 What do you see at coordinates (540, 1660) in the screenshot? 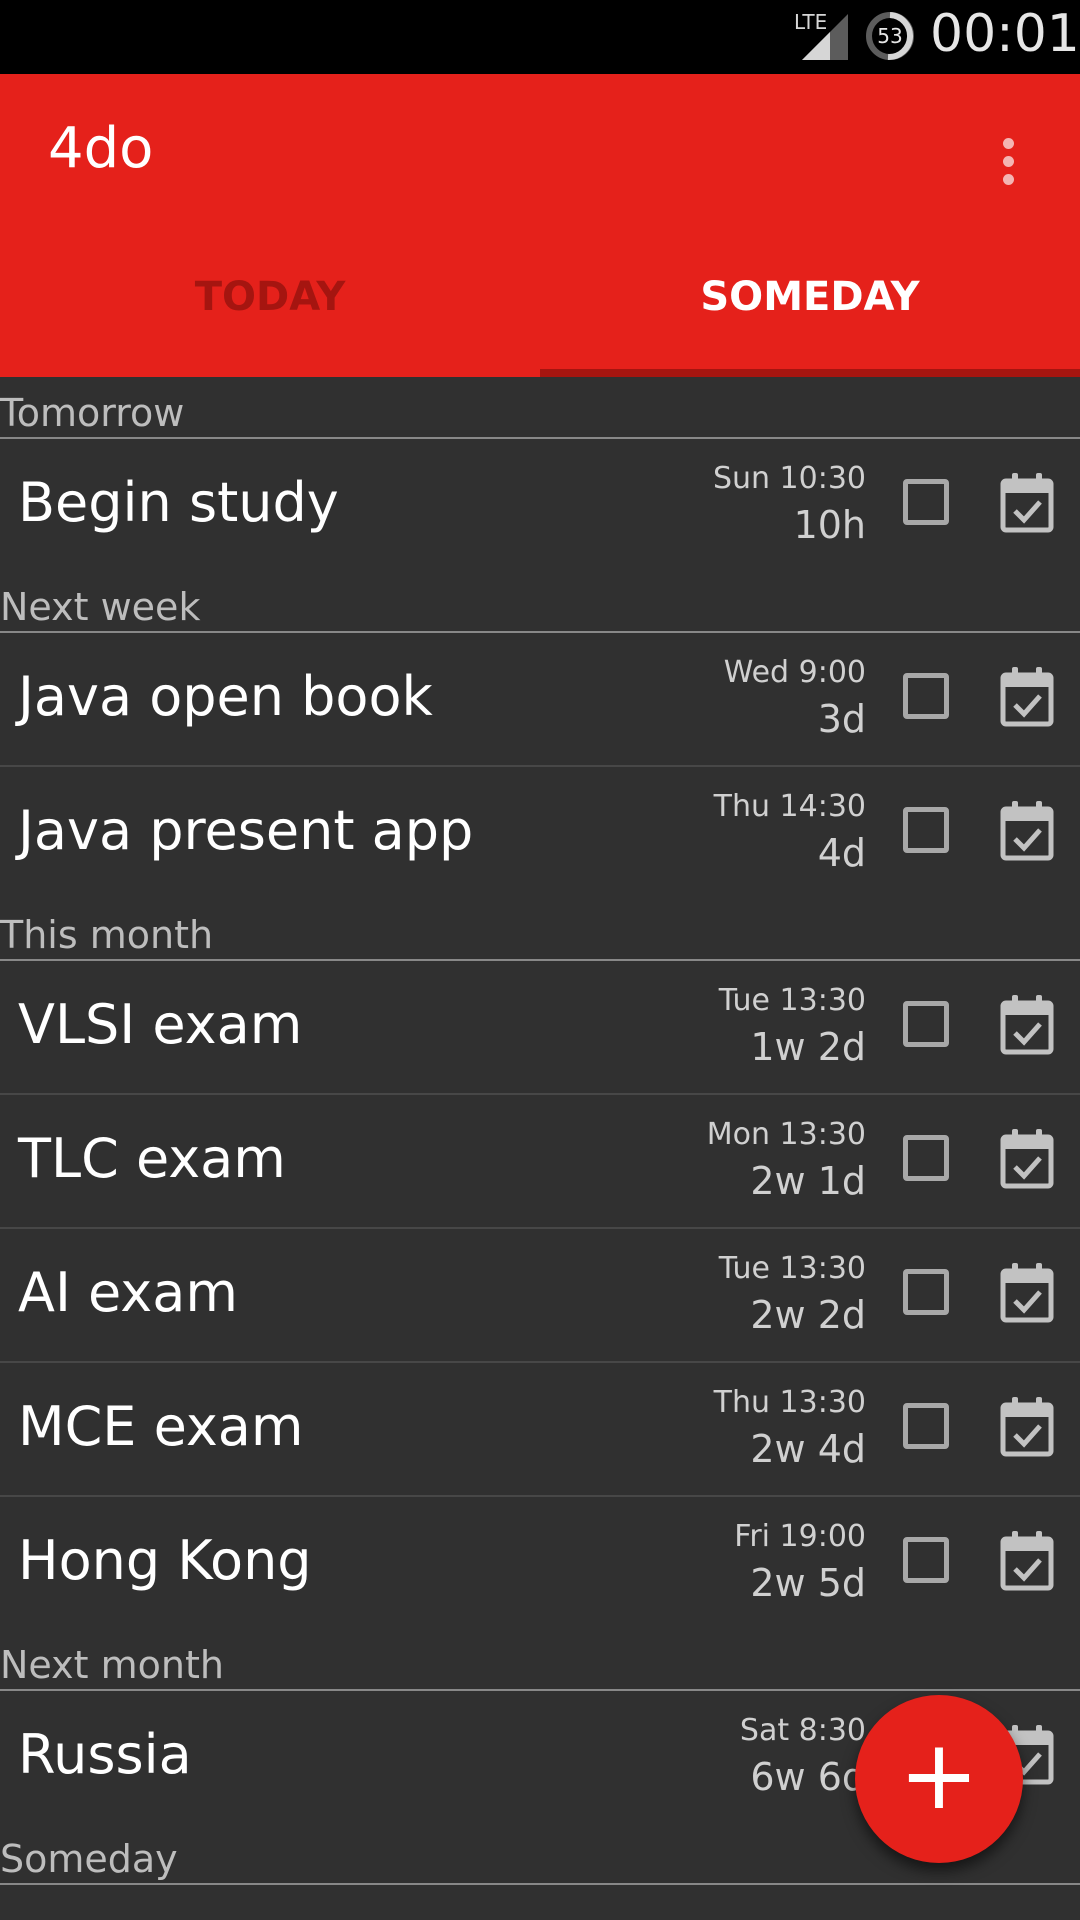
I see `section-header: Next month` at bounding box center [540, 1660].